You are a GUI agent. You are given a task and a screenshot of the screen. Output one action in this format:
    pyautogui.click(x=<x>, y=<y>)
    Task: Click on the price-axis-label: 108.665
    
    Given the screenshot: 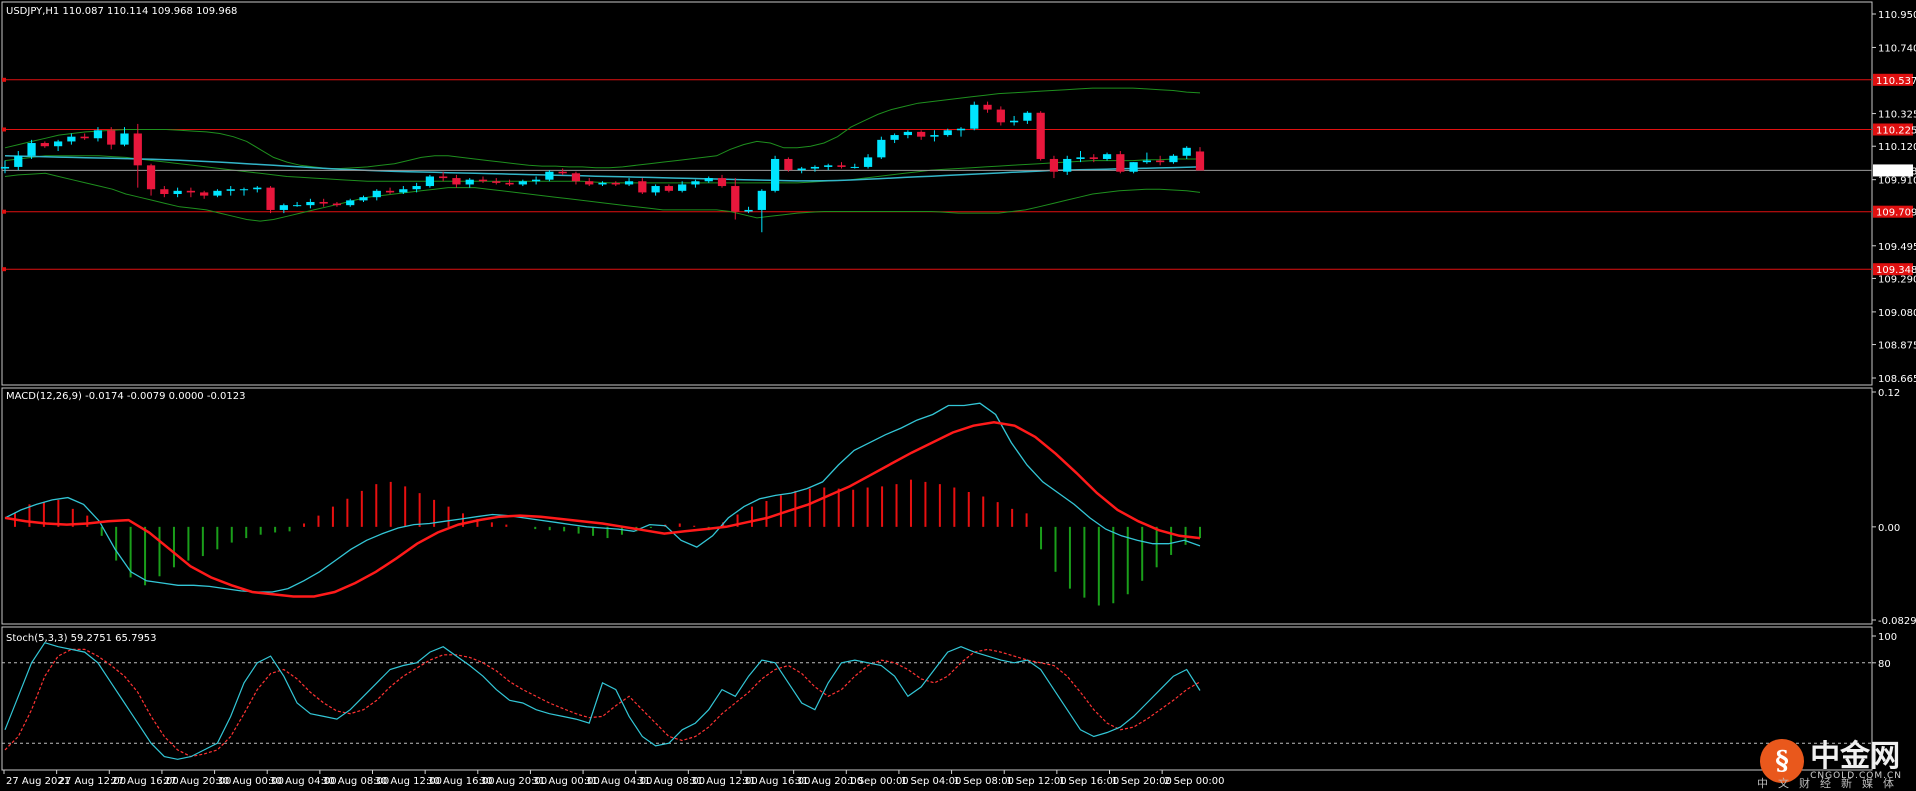 What is the action you would take?
    pyautogui.click(x=1897, y=379)
    